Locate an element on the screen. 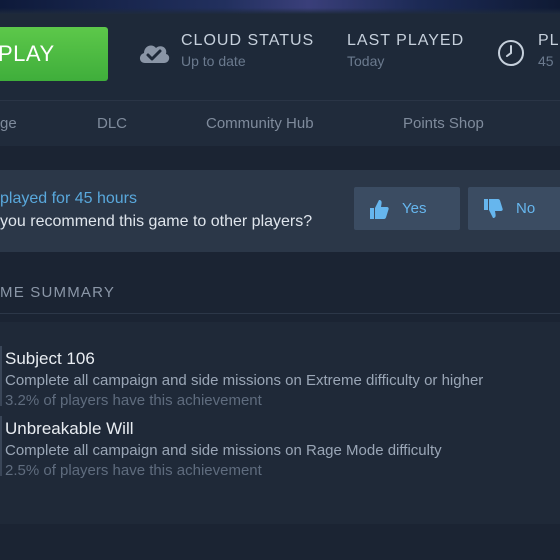 This screenshot has height=560, width=560. achievement-rarity: 3.2% of players have this achievement is located at coordinates (133, 400).